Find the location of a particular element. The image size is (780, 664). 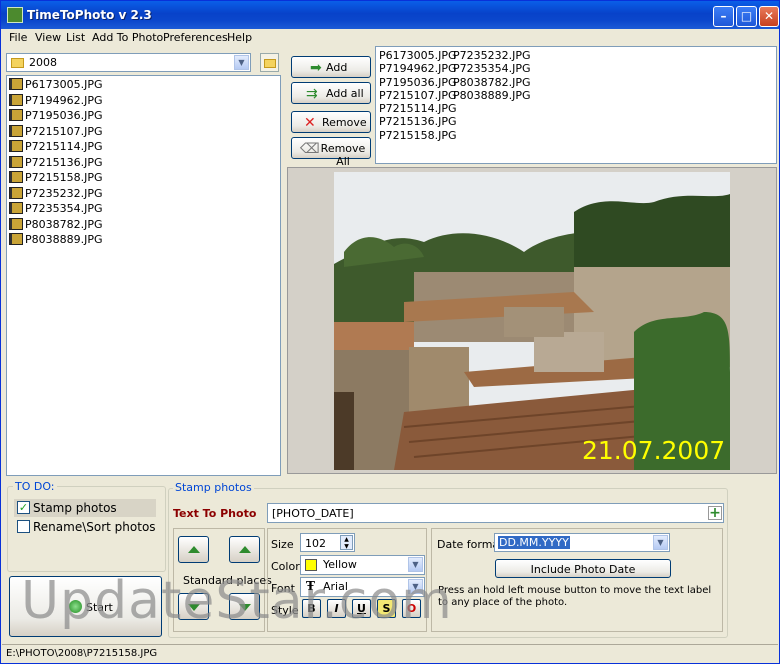

menu-add-to-photo: Add To Photo is located at coordinates (127, 37).